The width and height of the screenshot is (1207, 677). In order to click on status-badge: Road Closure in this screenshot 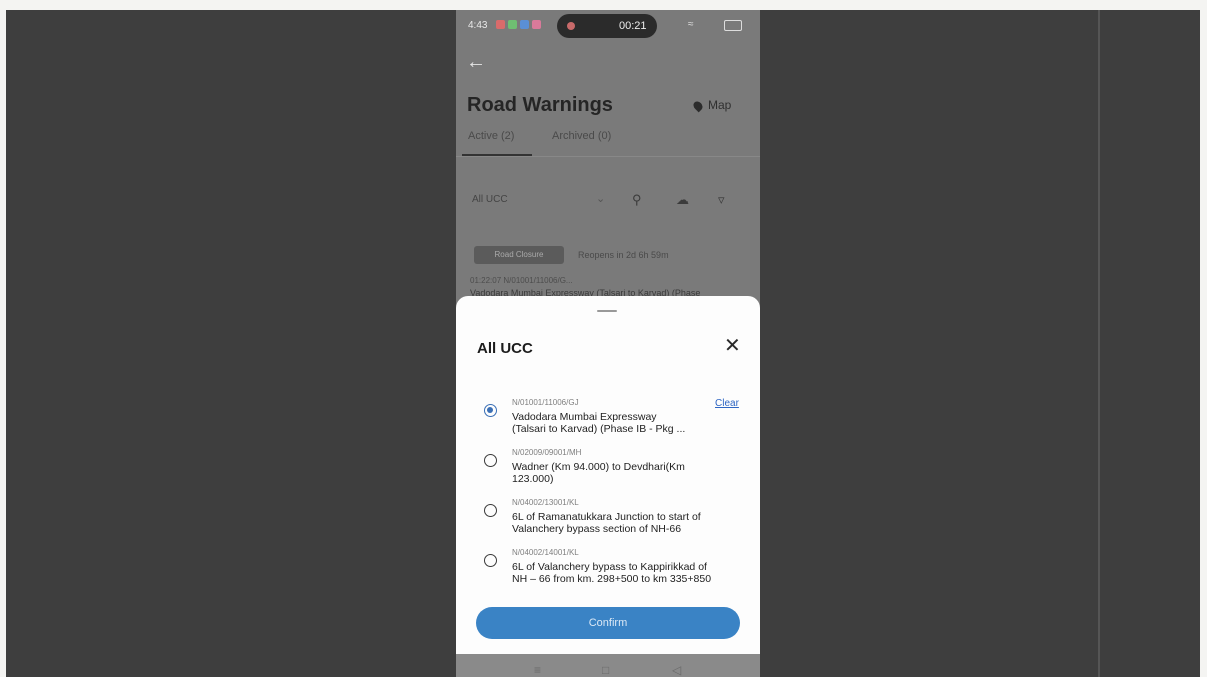, I will do `click(519, 255)`.